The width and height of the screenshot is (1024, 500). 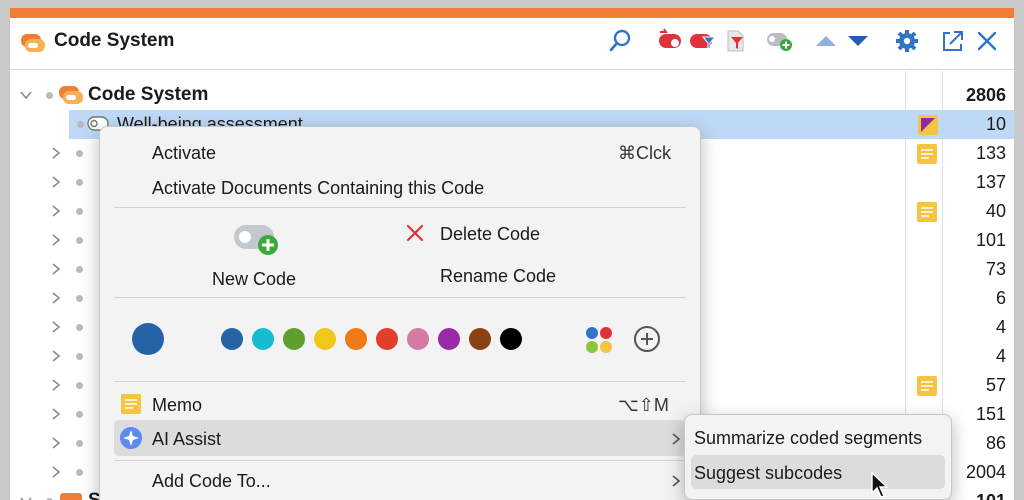 What do you see at coordinates (735, 41) in the screenshot?
I see `doc-filter-icon` at bounding box center [735, 41].